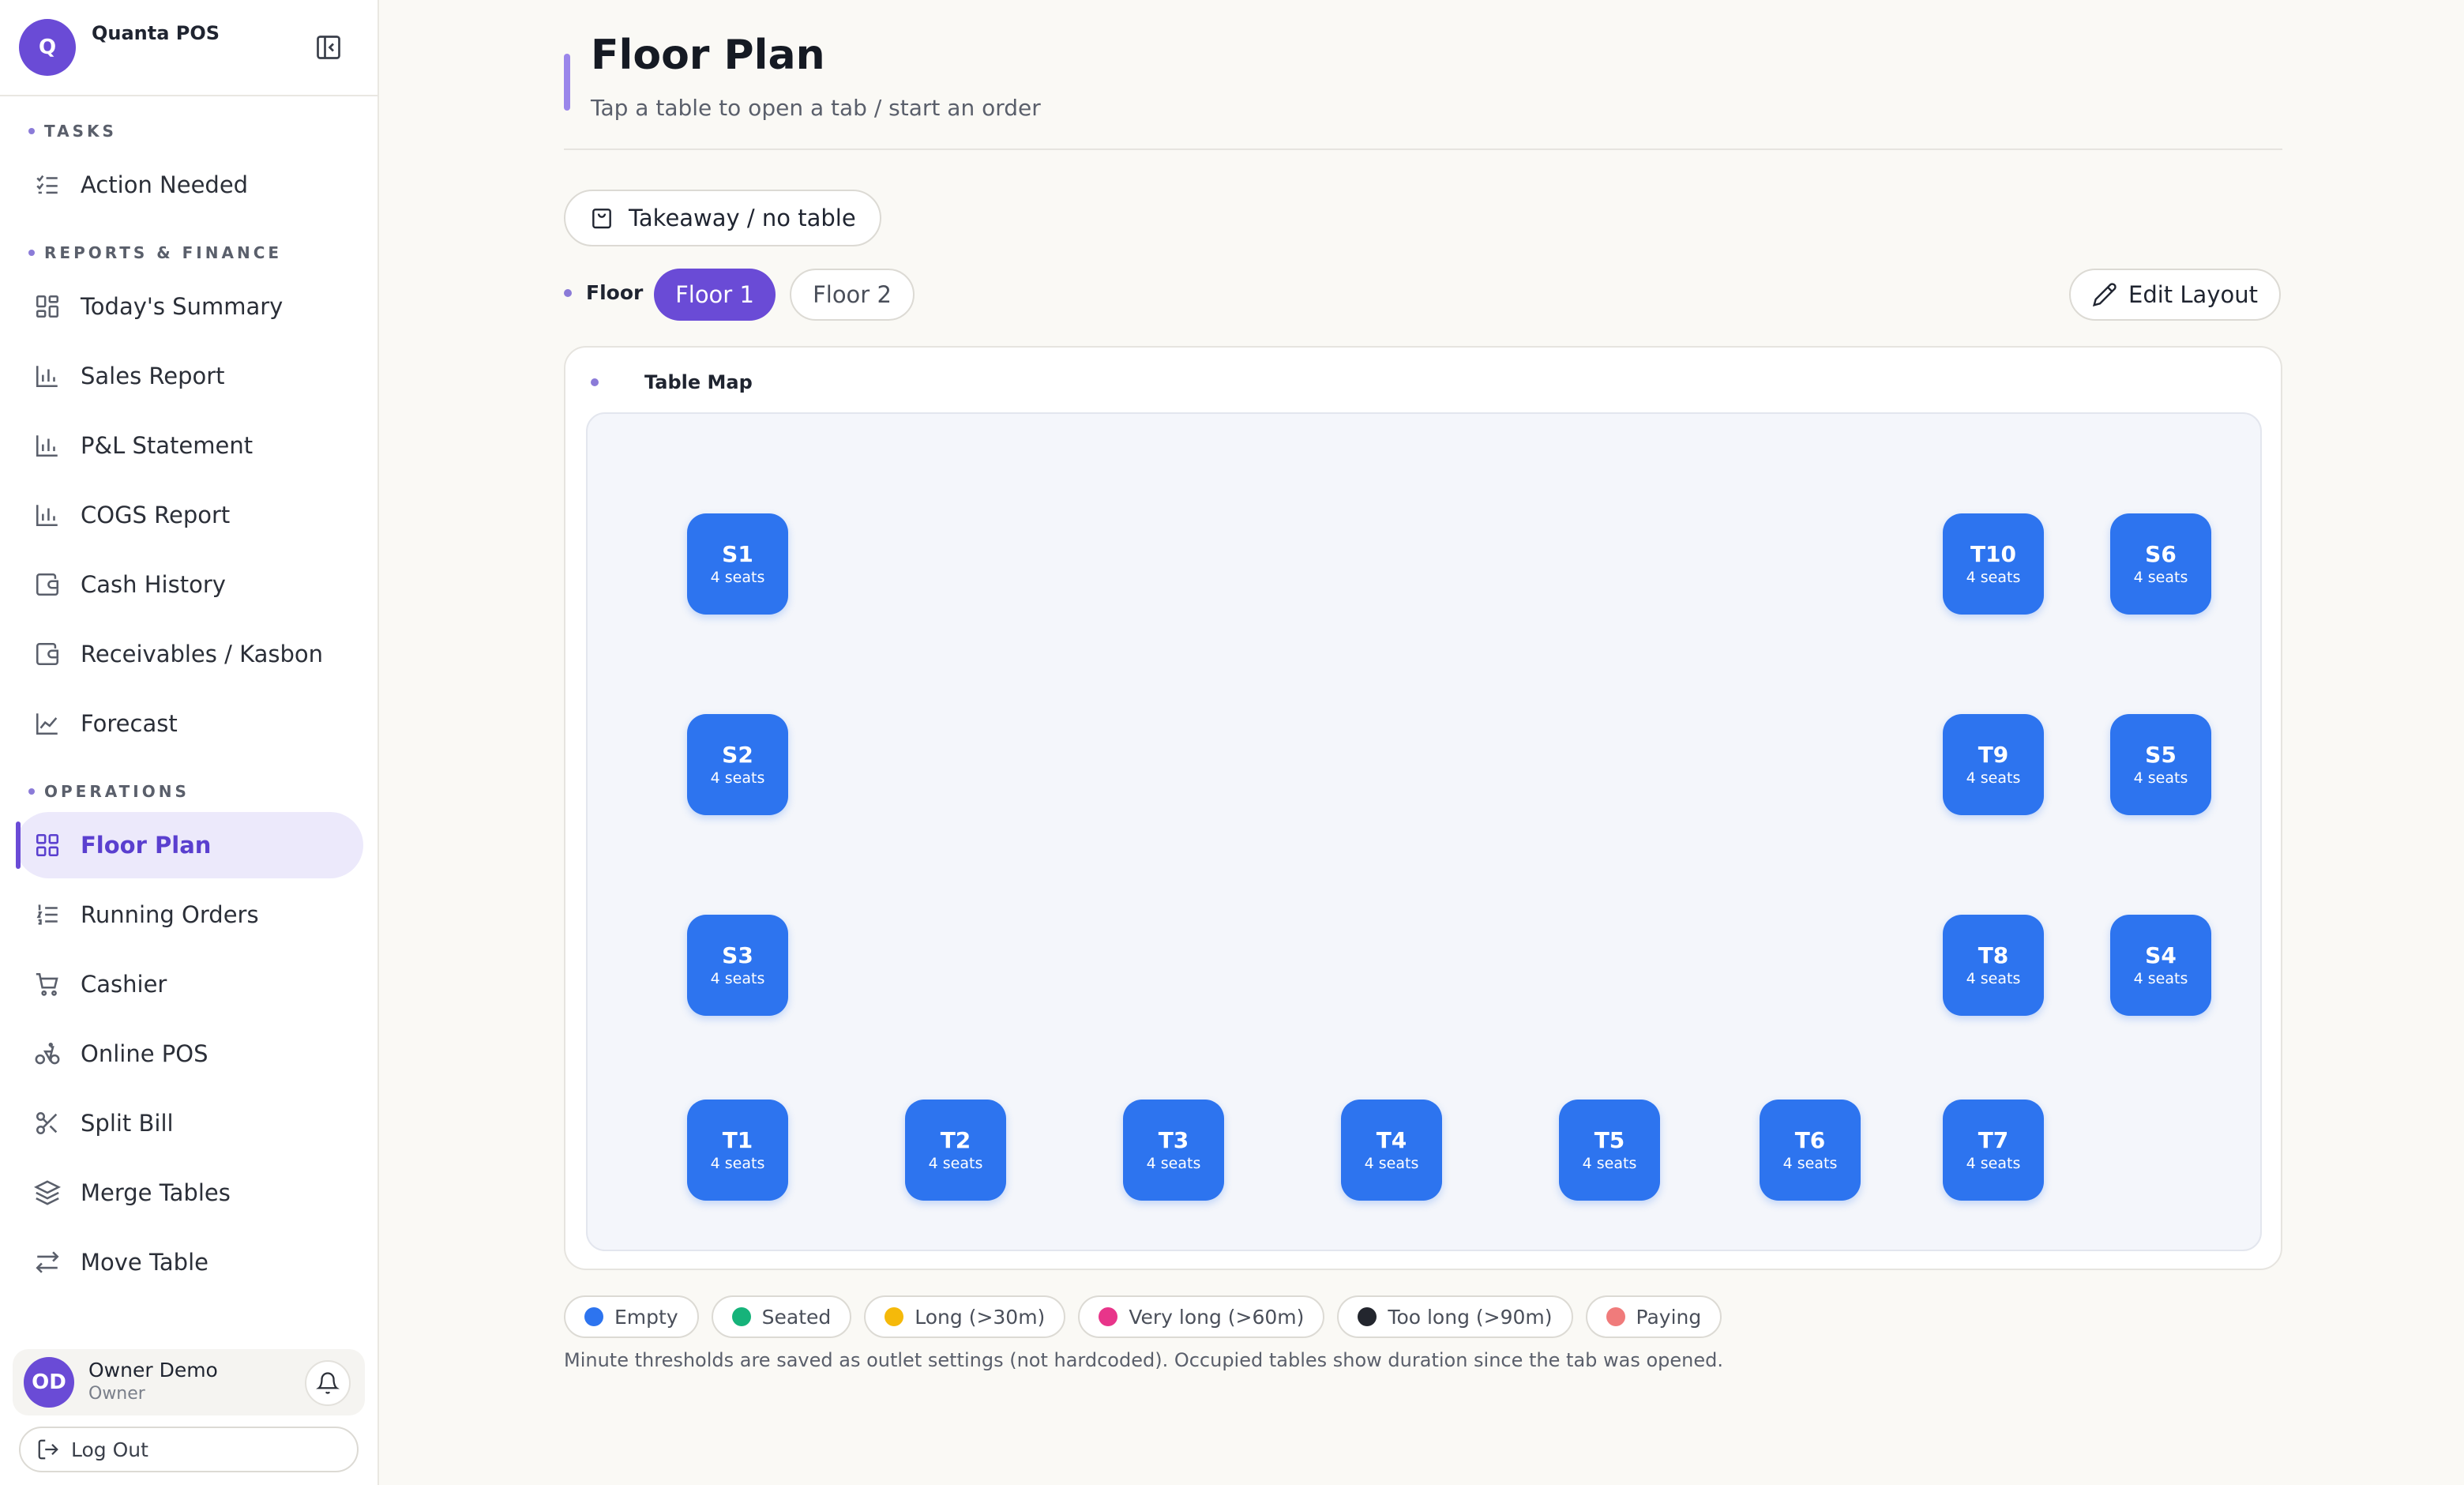 The height and width of the screenshot is (1485, 2464). I want to click on collapse-sidebar-button, so click(328, 47).